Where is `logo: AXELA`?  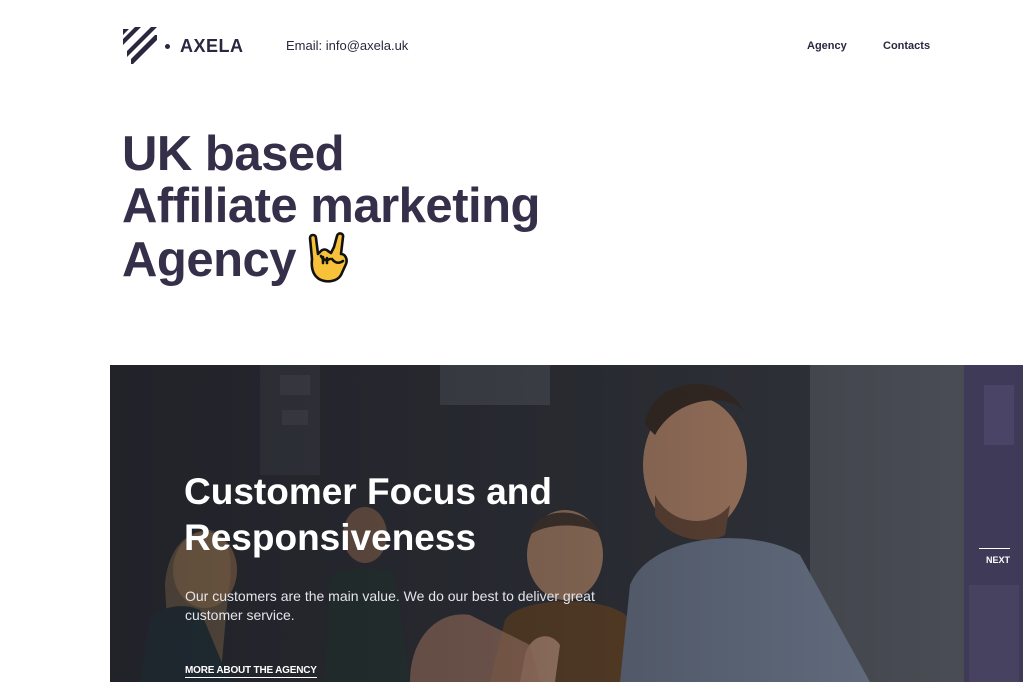
logo: AXELA is located at coordinates (183, 46).